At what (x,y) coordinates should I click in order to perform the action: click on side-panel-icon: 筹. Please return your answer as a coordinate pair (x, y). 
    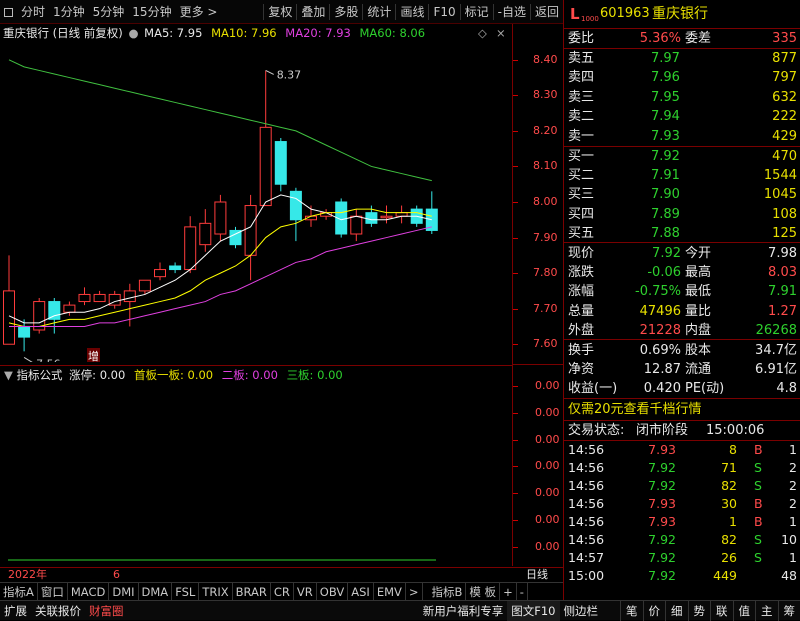
    Looking at the image, I should click on (789, 611).